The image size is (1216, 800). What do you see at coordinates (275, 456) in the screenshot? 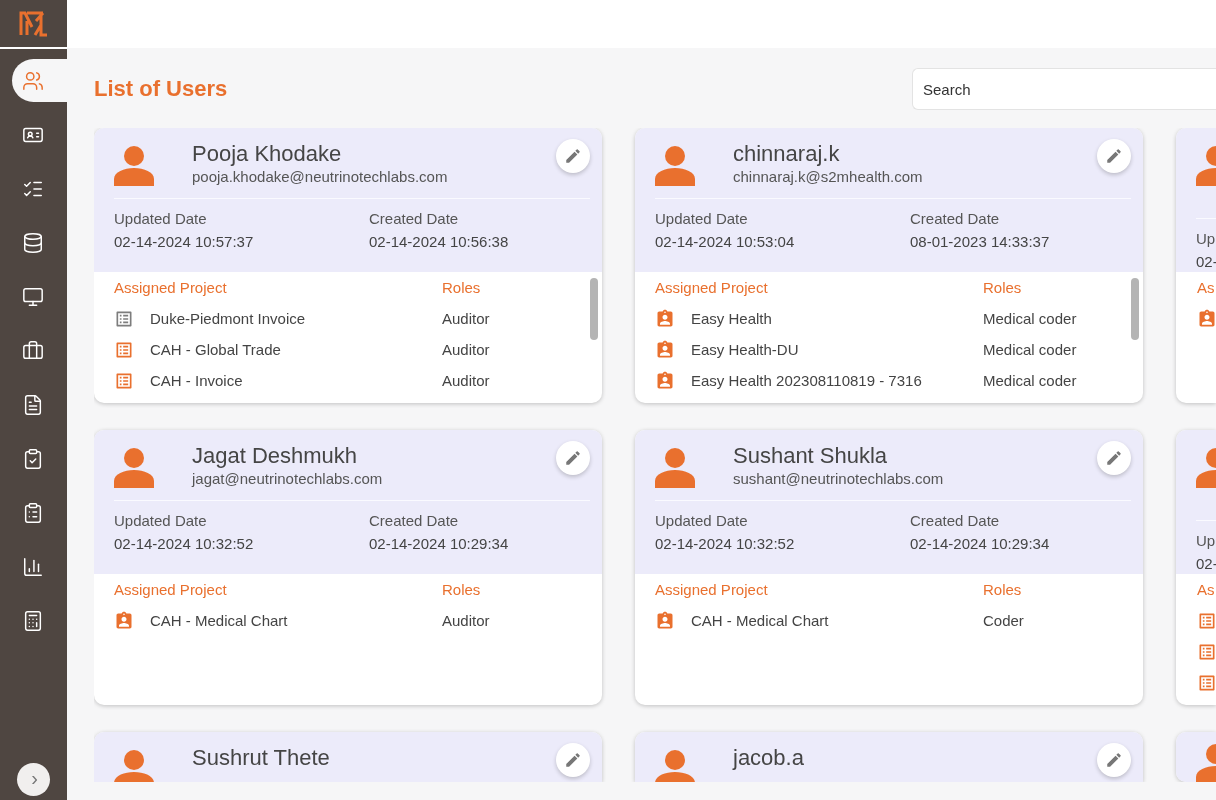
I see `user-name: Jagat Deshmukh` at bounding box center [275, 456].